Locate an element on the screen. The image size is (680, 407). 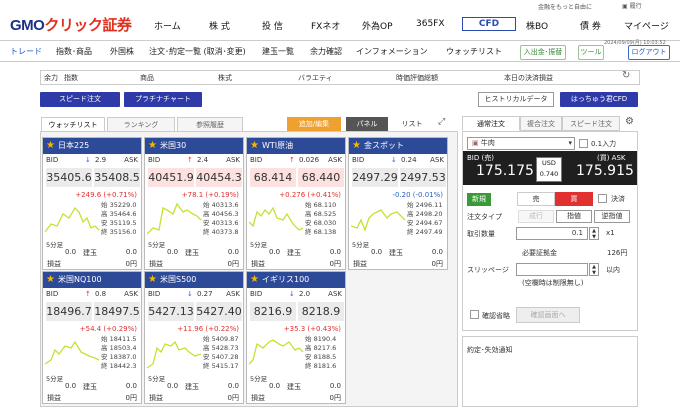
ohlc-label: 終 is located at coordinates (308, 366).